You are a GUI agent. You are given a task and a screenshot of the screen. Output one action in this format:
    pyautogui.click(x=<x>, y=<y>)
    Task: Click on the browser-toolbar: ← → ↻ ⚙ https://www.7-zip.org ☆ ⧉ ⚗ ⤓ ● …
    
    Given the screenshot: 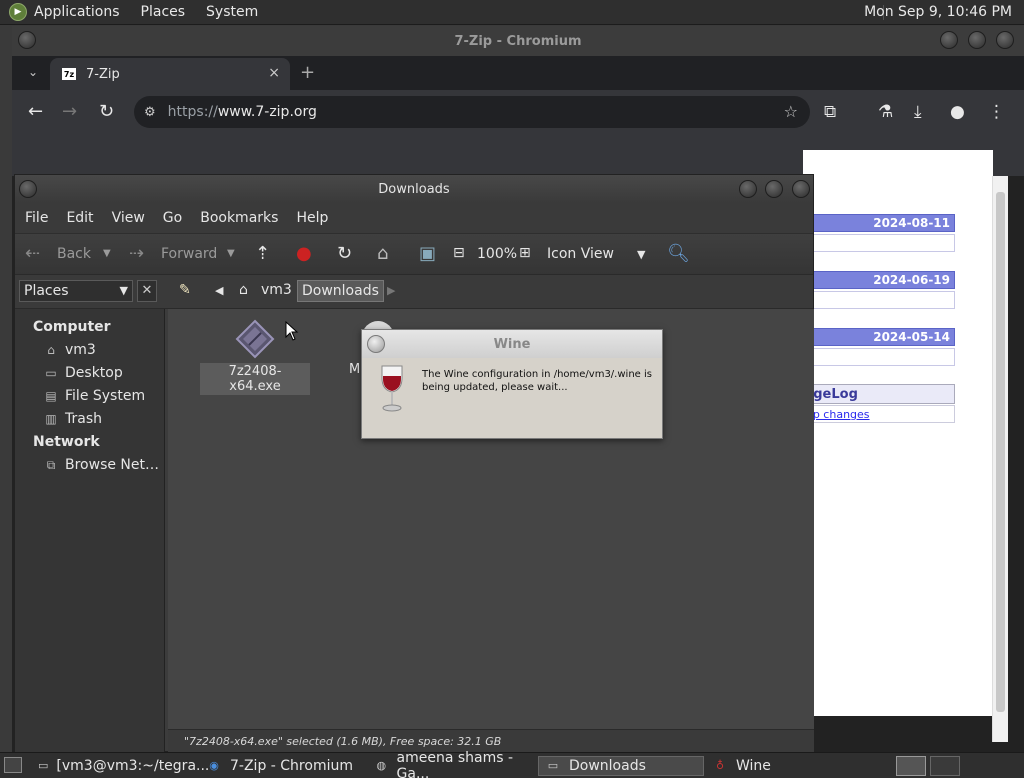 What is the action you would take?
    pyautogui.click(x=518, y=113)
    